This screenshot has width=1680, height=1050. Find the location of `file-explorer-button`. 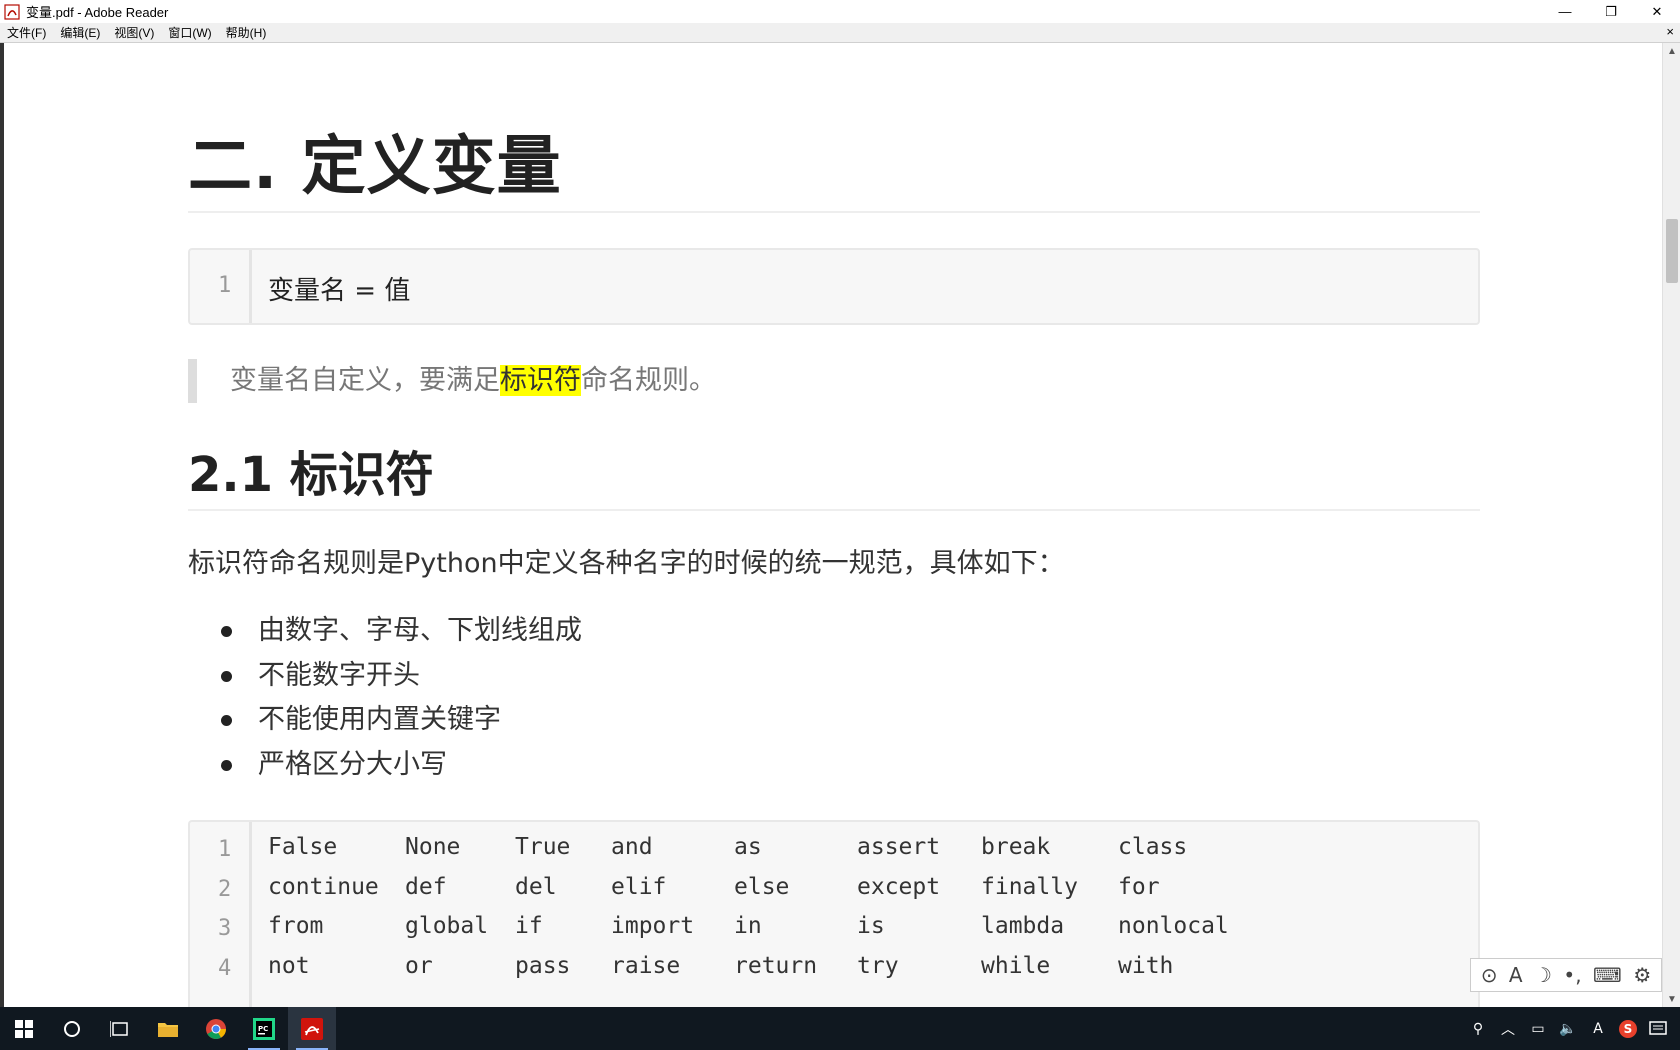

file-explorer-button is located at coordinates (168, 1028).